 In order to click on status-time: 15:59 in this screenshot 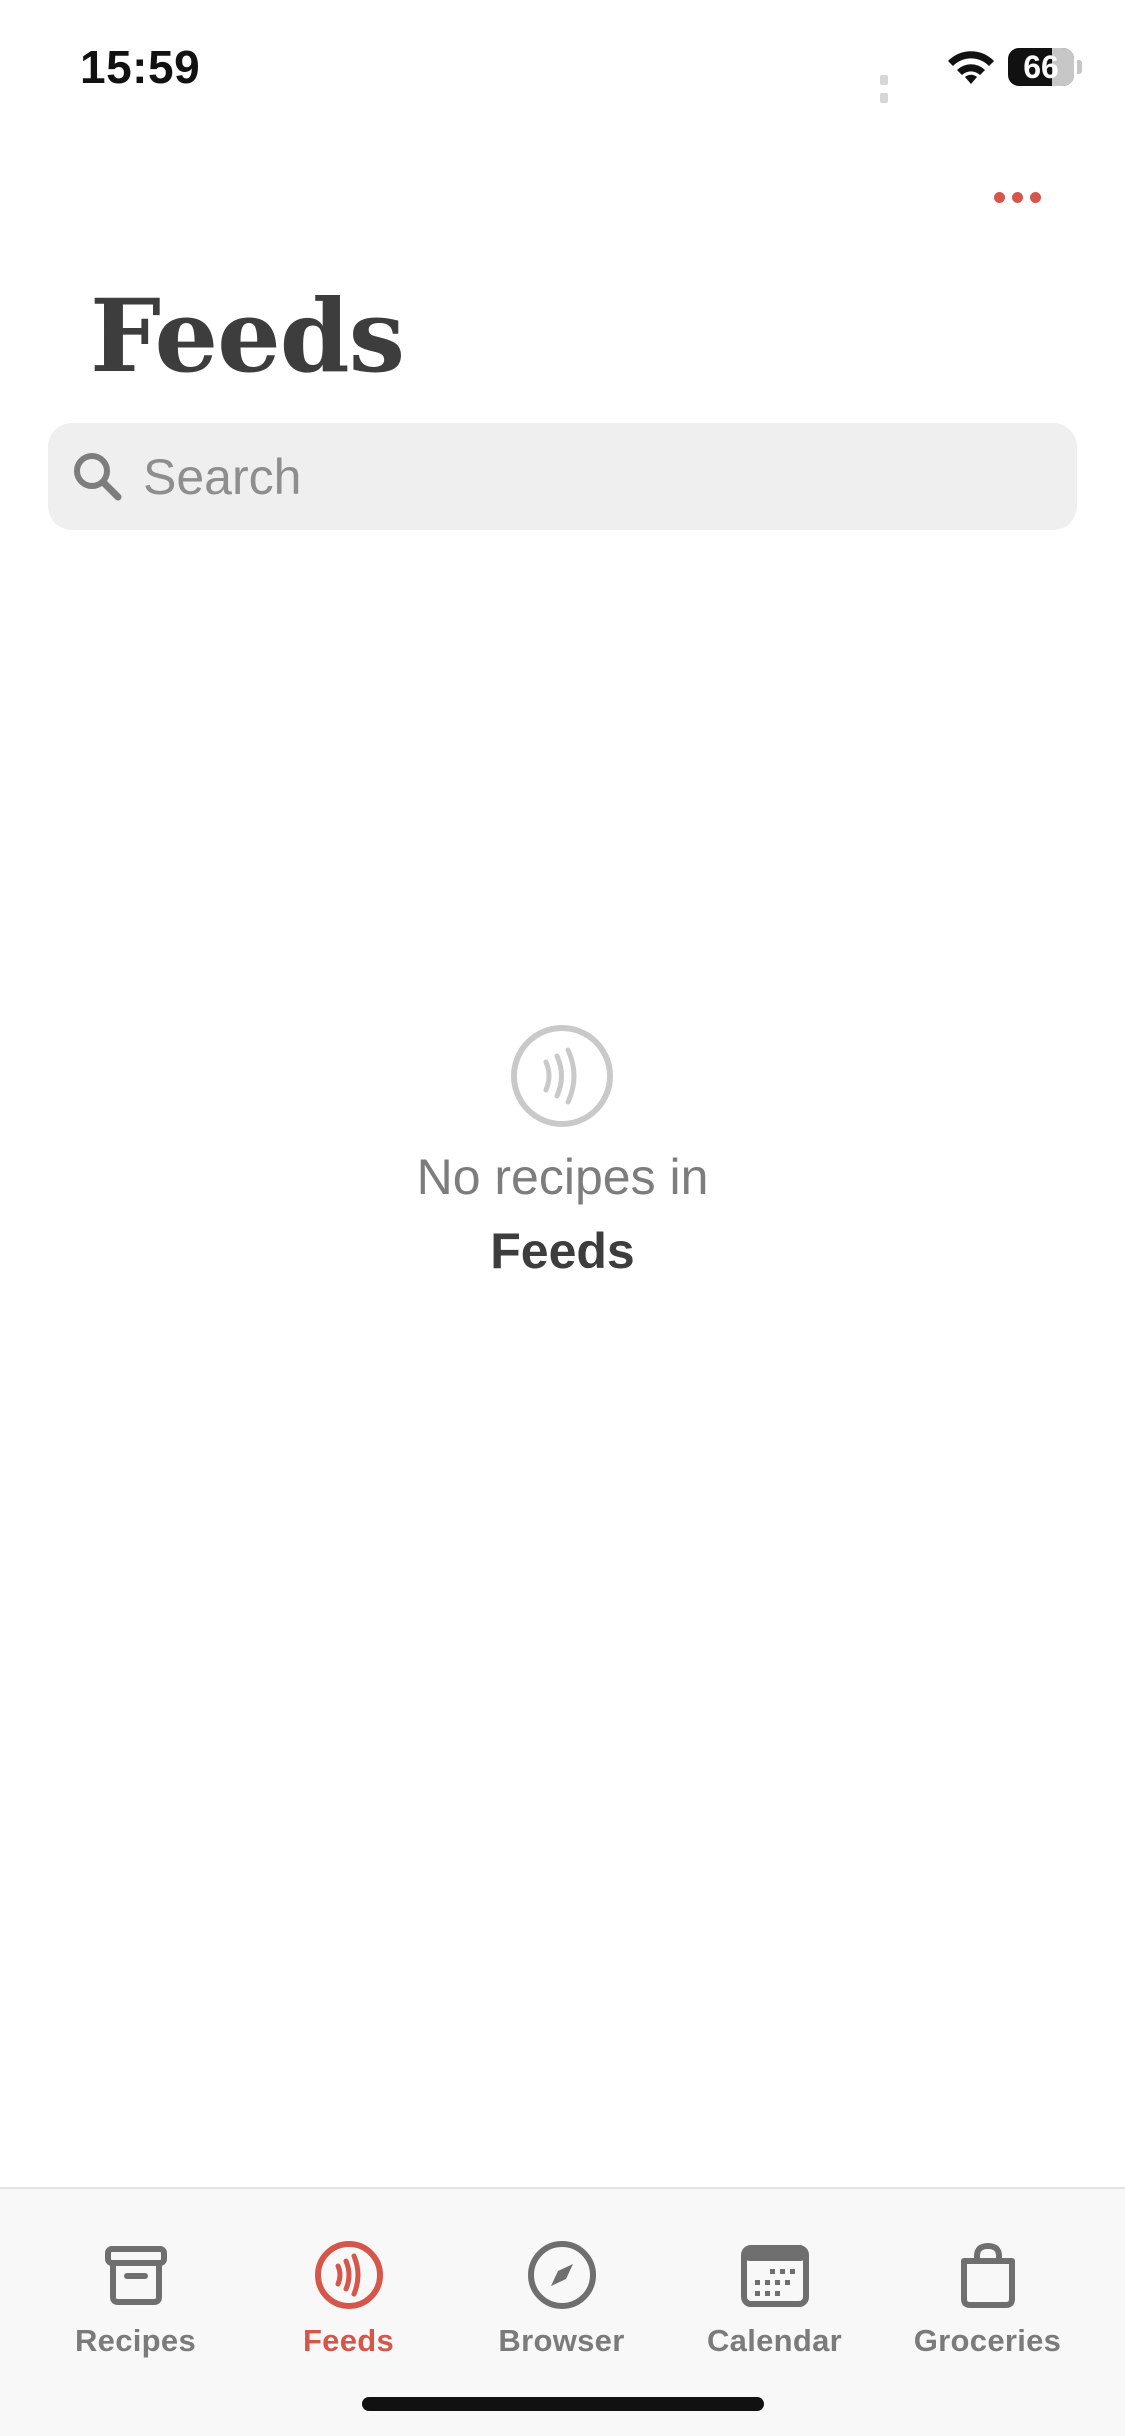, I will do `click(140, 67)`.